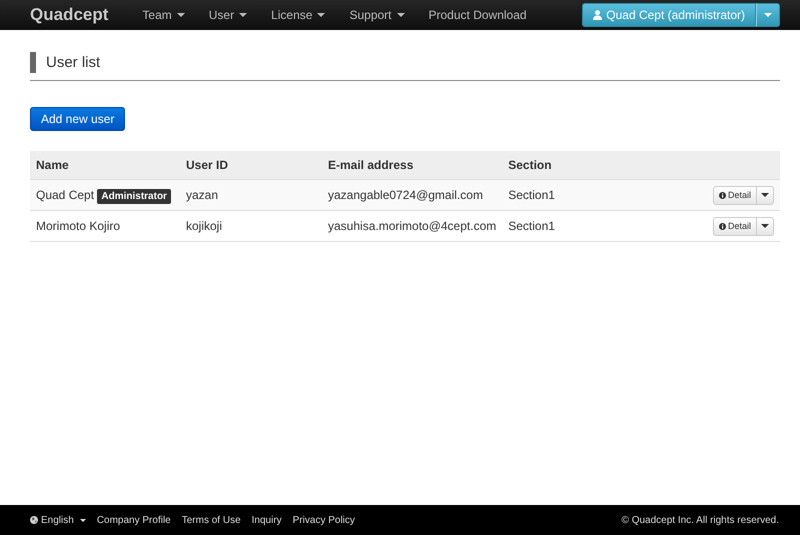 The width and height of the screenshot is (800, 535). What do you see at coordinates (251, 195) in the screenshot?
I see `table-cell: yazan` at bounding box center [251, 195].